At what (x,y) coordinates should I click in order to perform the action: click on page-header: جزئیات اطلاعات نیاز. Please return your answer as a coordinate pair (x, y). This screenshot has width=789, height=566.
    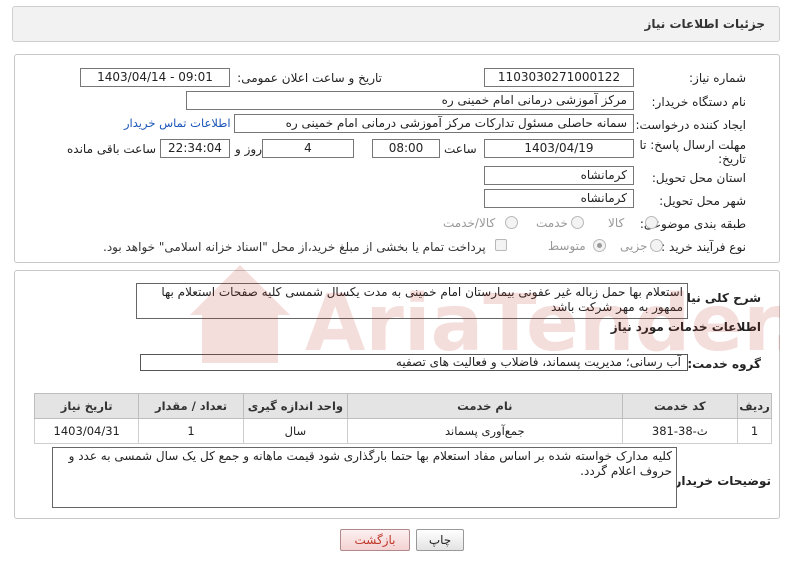
    Looking at the image, I should click on (396, 24).